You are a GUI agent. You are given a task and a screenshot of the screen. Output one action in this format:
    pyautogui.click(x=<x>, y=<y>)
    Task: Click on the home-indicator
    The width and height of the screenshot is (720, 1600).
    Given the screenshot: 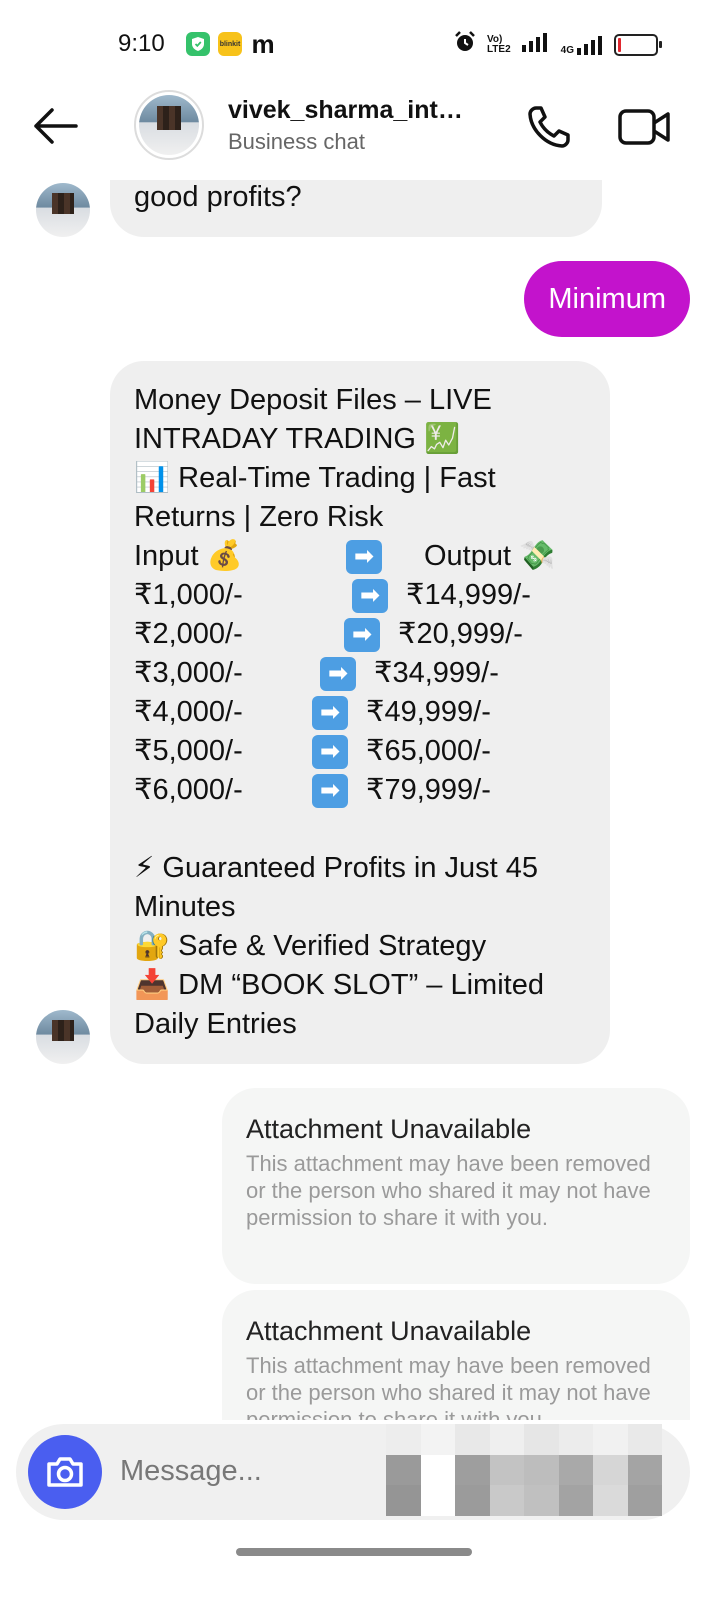 What is the action you would take?
    pyautogui.click(x=354, y=1552)
    